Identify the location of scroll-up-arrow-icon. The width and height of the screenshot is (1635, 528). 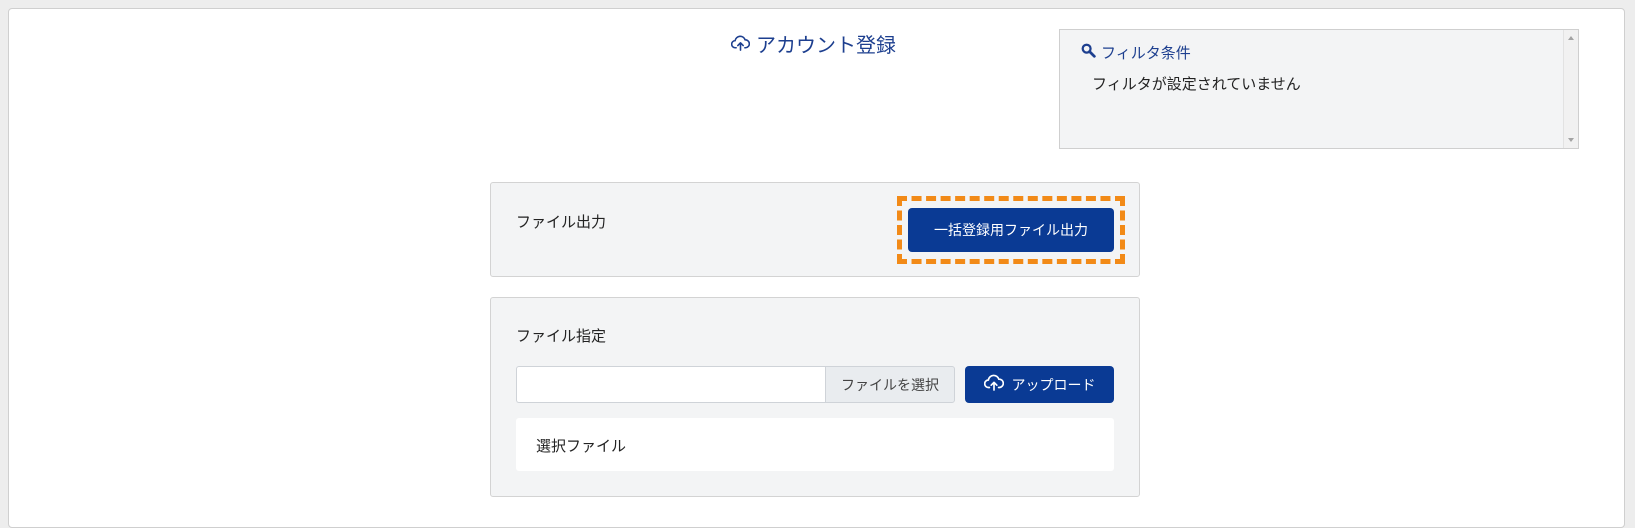
(1571, 38).